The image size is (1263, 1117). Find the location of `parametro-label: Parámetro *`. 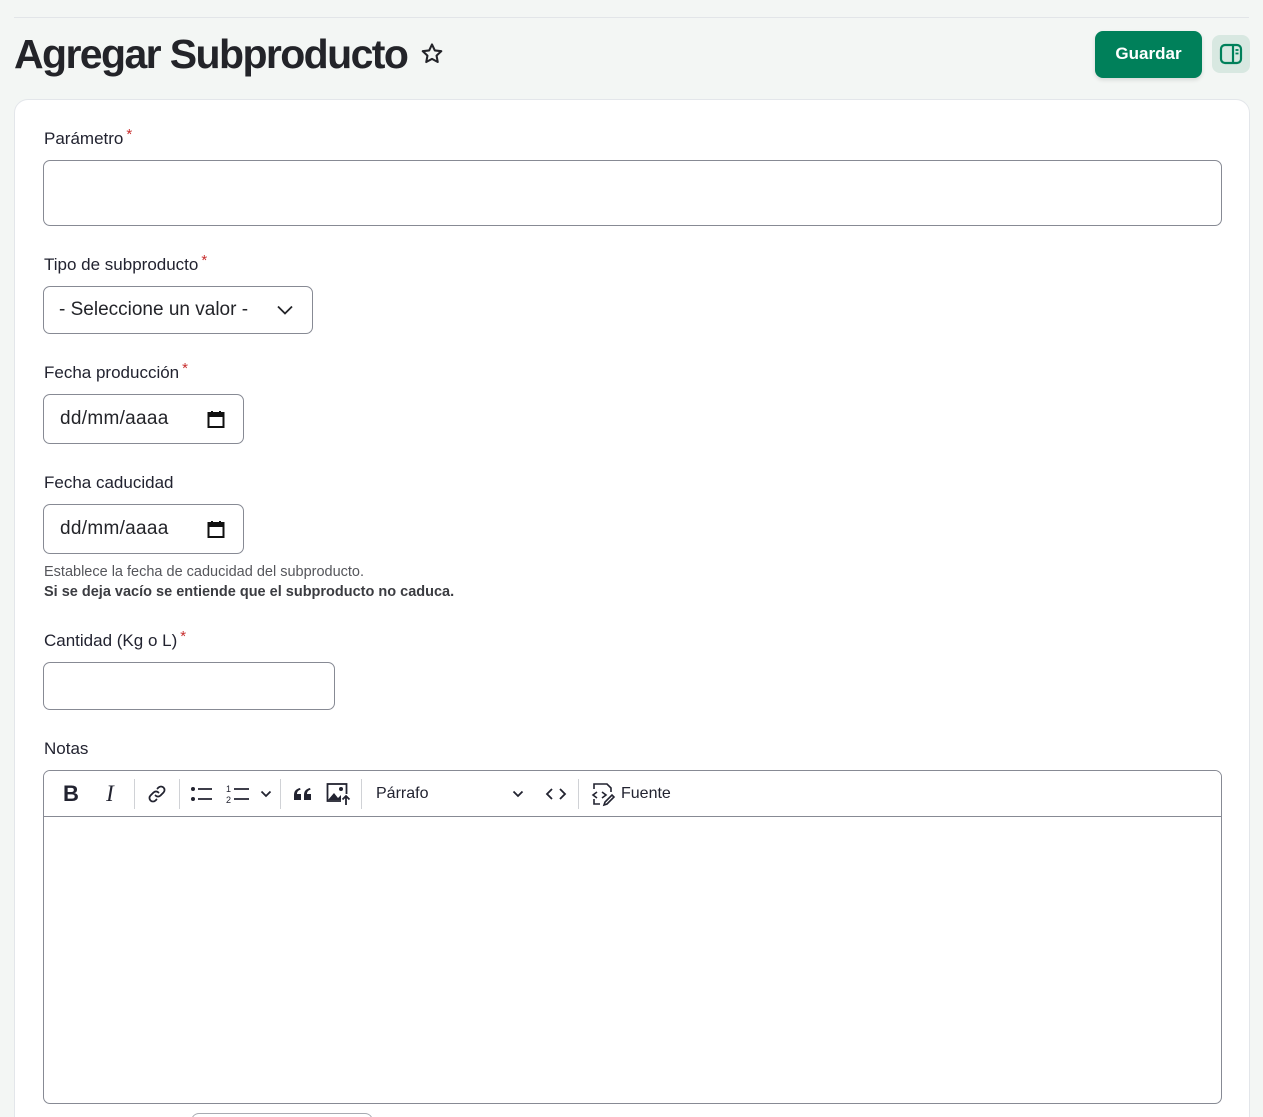

parametro-label: Parámetro * is located at coordinates (88, 137).